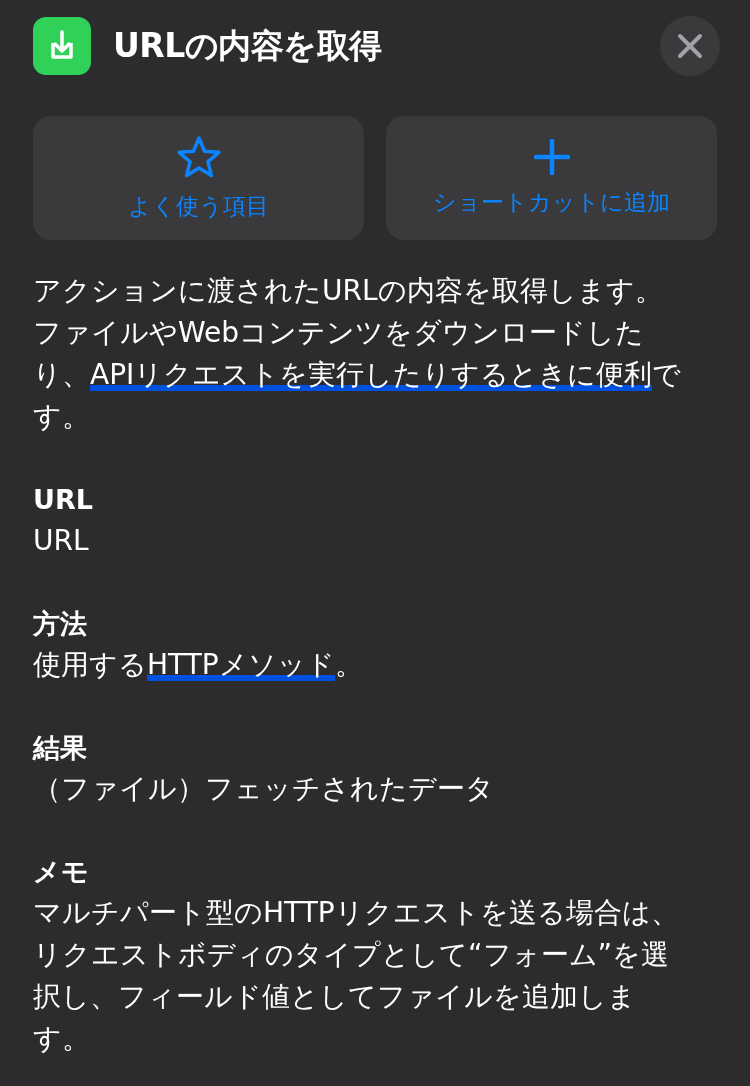  I want to click on section-text: URL, so click(61, 541).